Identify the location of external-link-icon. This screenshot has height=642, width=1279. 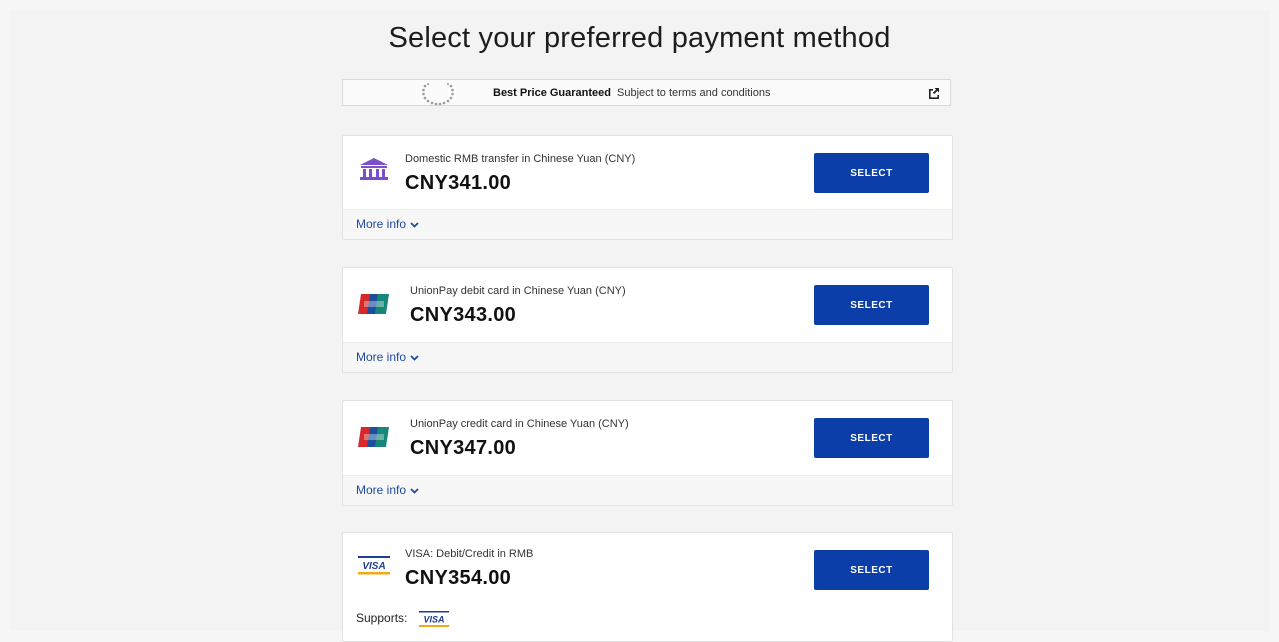
(934, 93).